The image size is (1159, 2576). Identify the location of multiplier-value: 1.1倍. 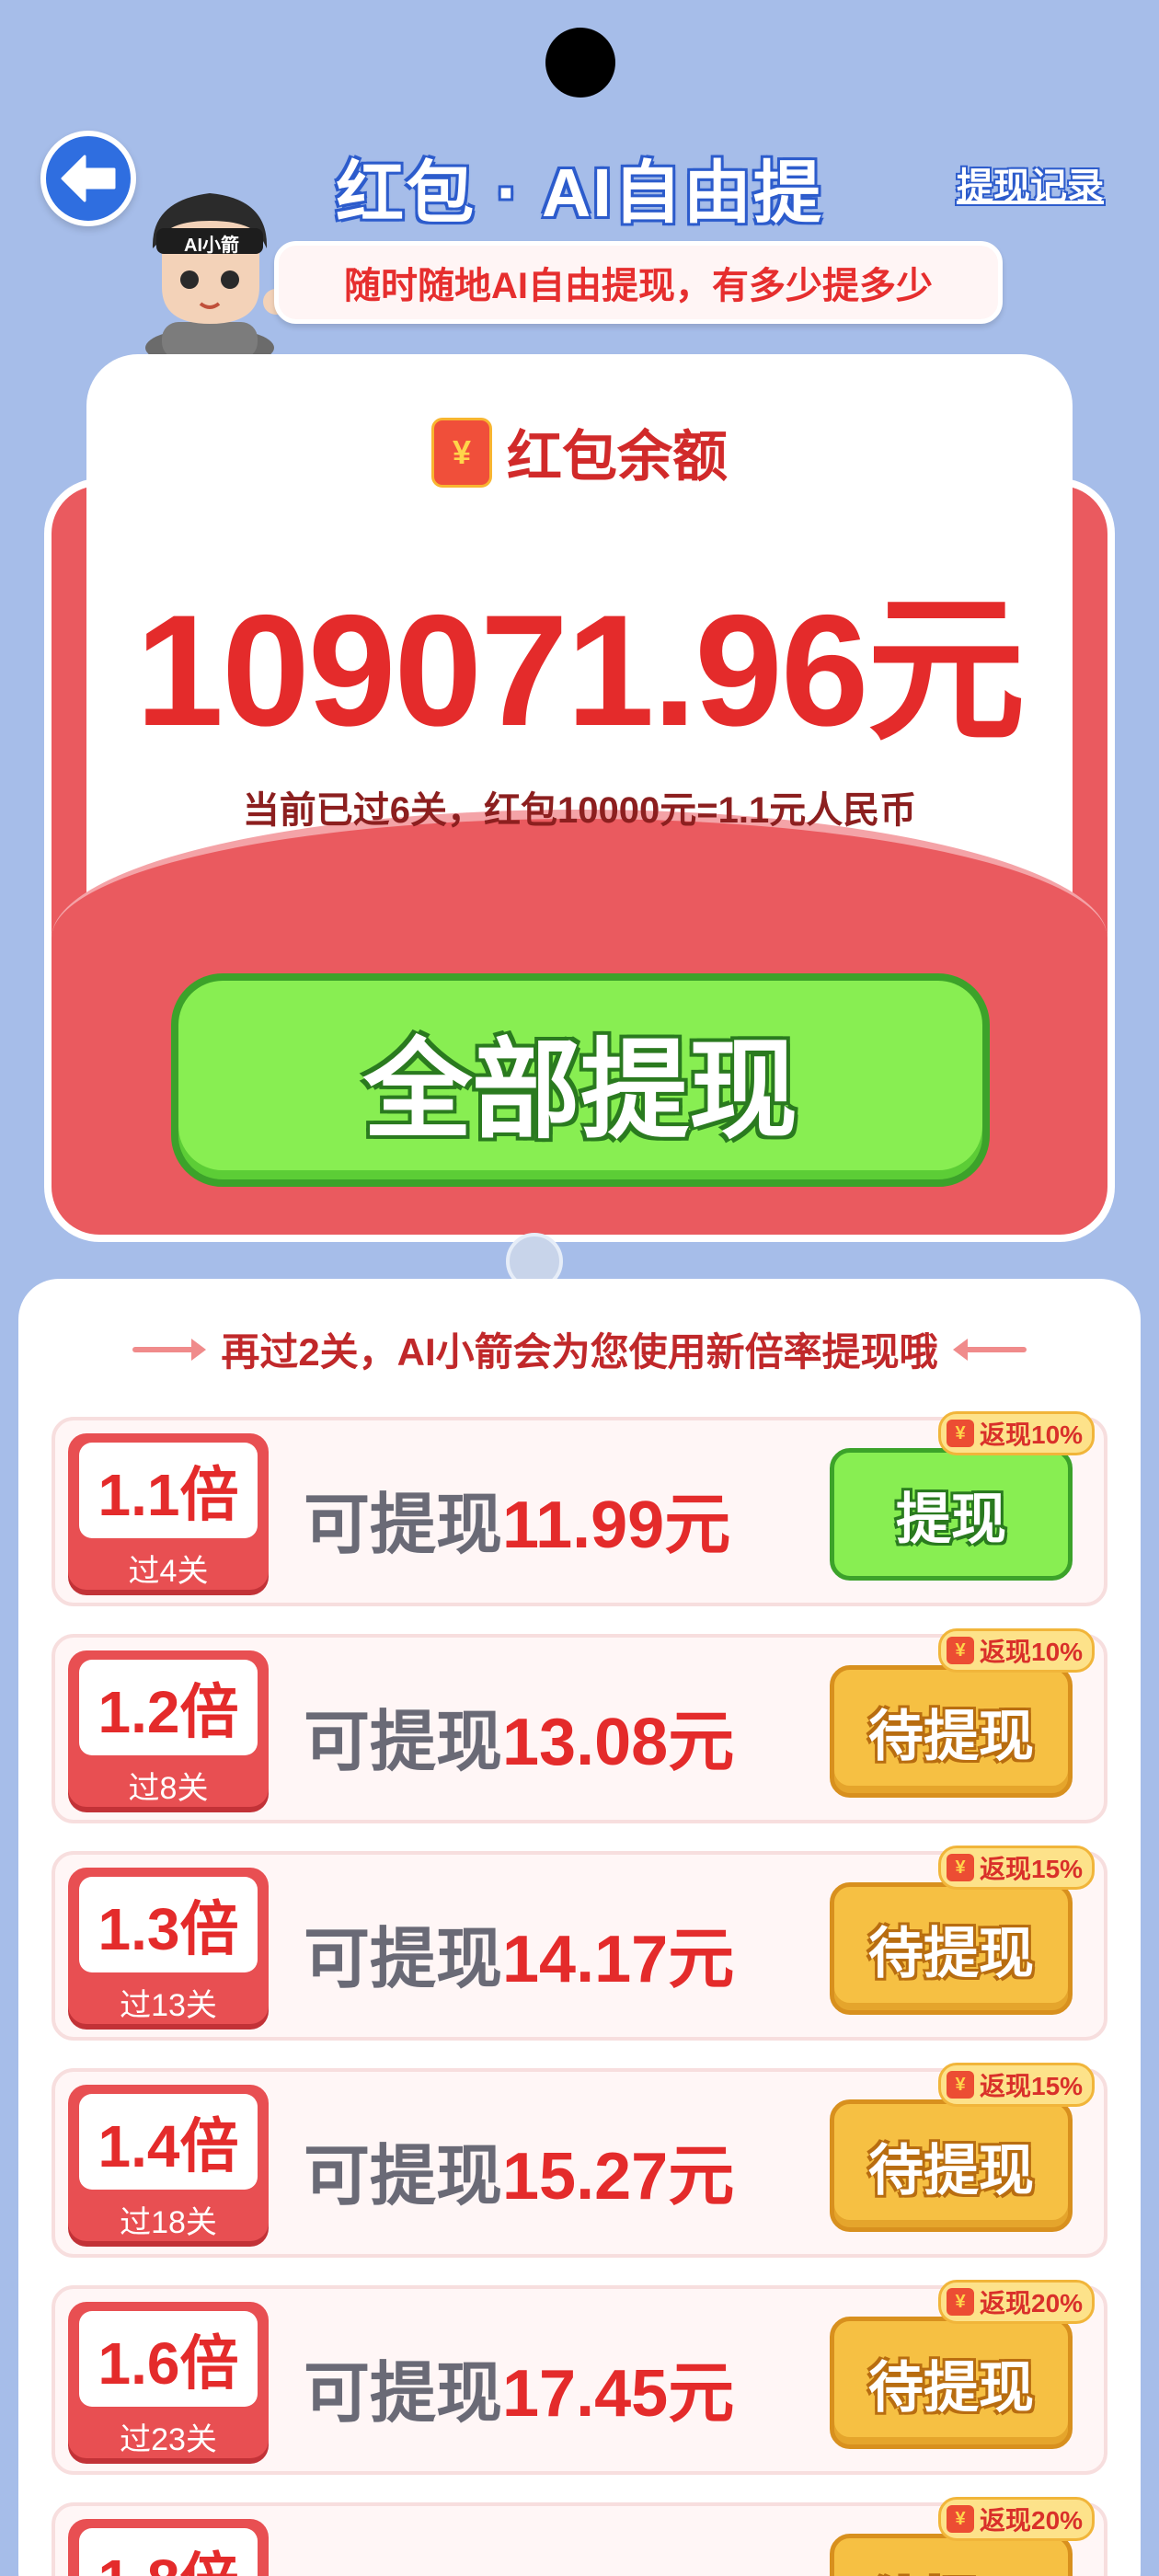
(168, 1490).